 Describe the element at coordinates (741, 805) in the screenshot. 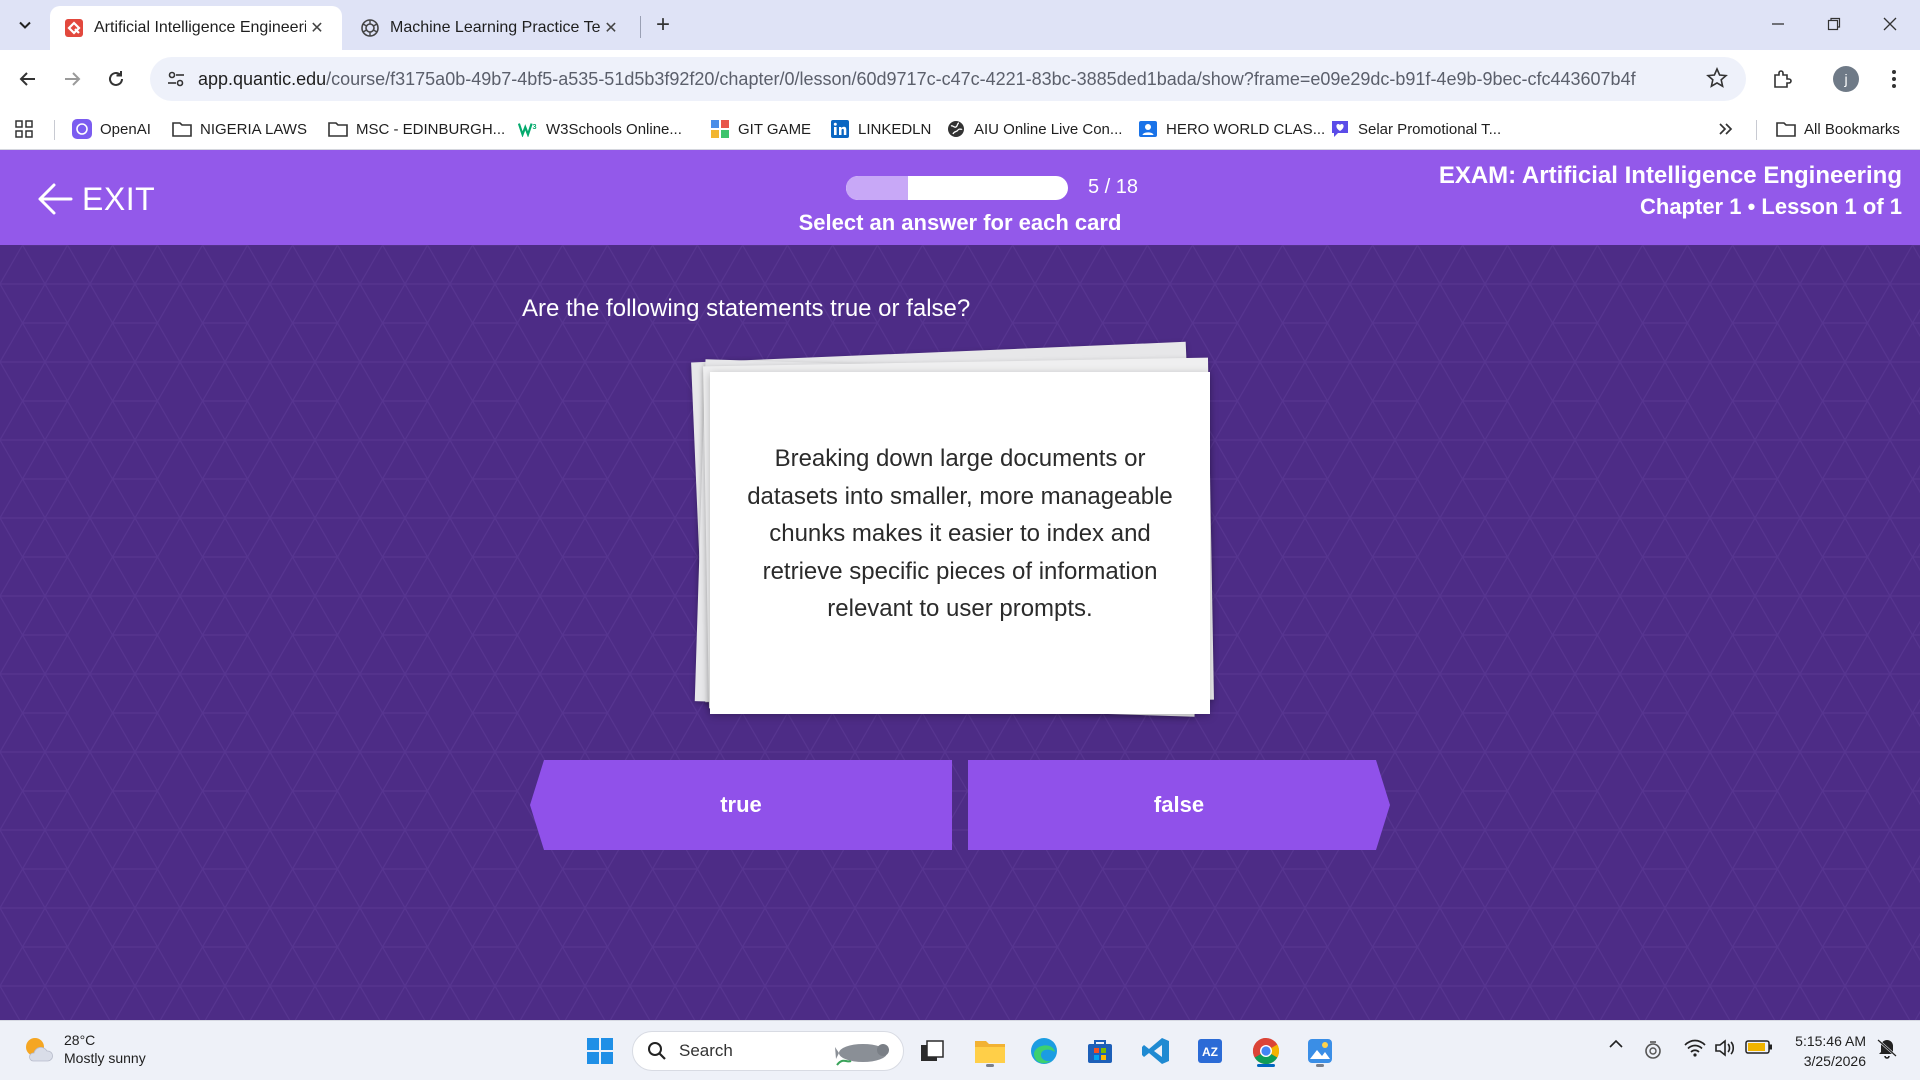

I see `true-button: true` at that location.